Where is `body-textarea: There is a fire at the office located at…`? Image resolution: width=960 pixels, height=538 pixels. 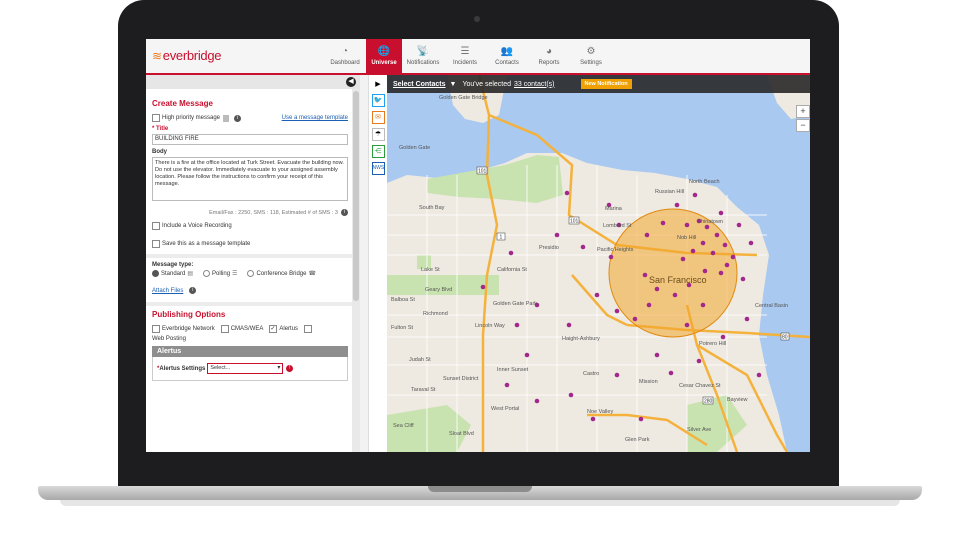
body-textarea: There is a fire at the office located at… is located at coordinates (250, 179).